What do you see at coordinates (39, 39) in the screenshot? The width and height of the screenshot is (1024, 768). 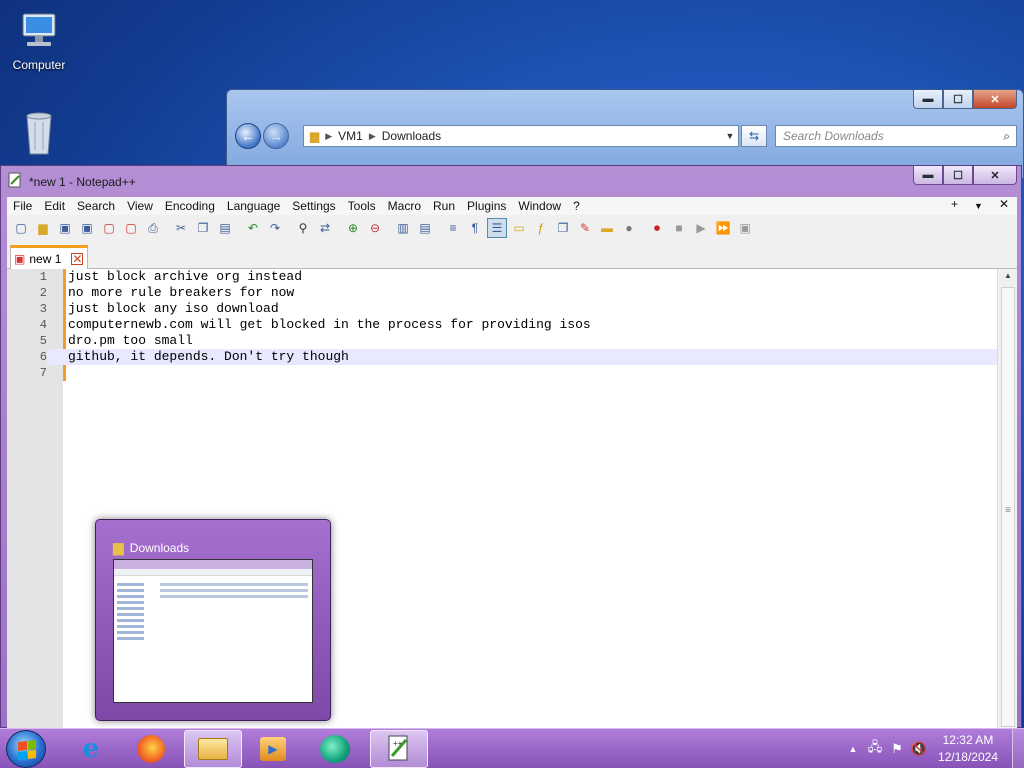 I see `desktop-icon-computer: Computer` at bounding box center [39, 39].